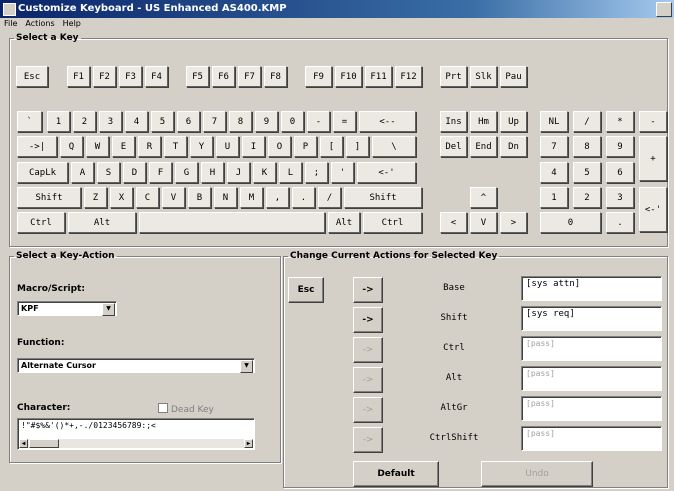  Describe the element at coordinates (29, 121) in the screenshot. I see `key-row_num-sym-0: `` at that location.